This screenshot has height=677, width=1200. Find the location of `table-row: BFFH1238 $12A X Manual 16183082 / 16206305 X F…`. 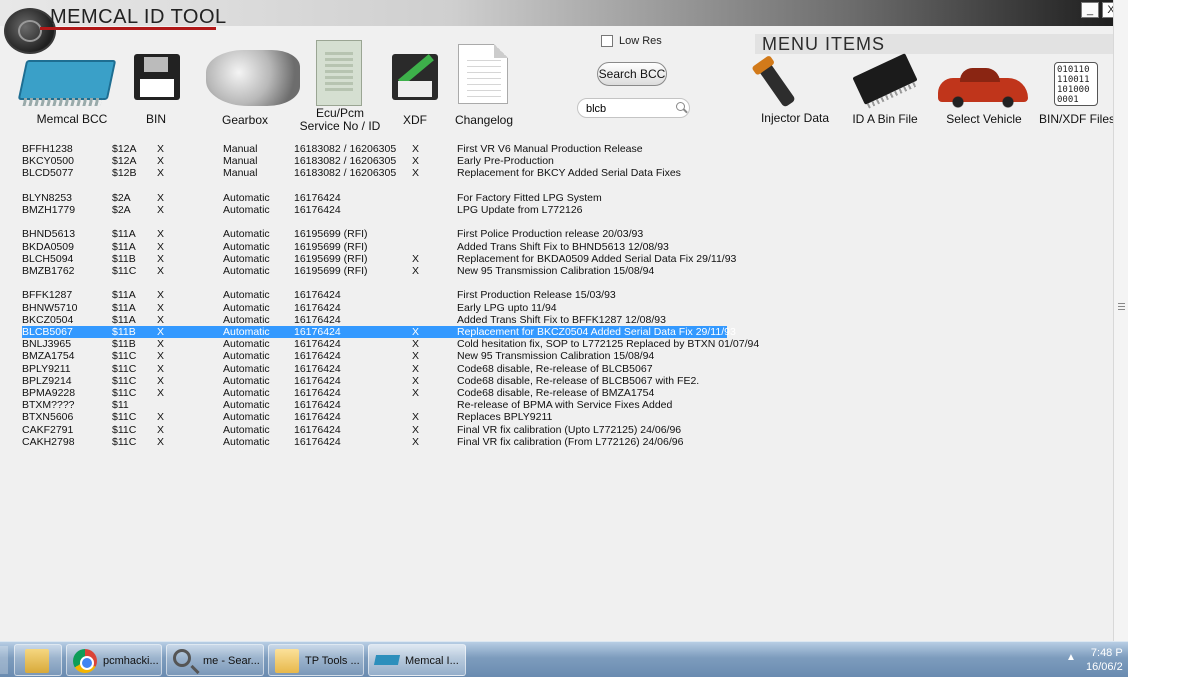

table-row: BFFH1238 $12A X Manual 16183082 / 16206305 X F… is located at coordinates (380, 149).